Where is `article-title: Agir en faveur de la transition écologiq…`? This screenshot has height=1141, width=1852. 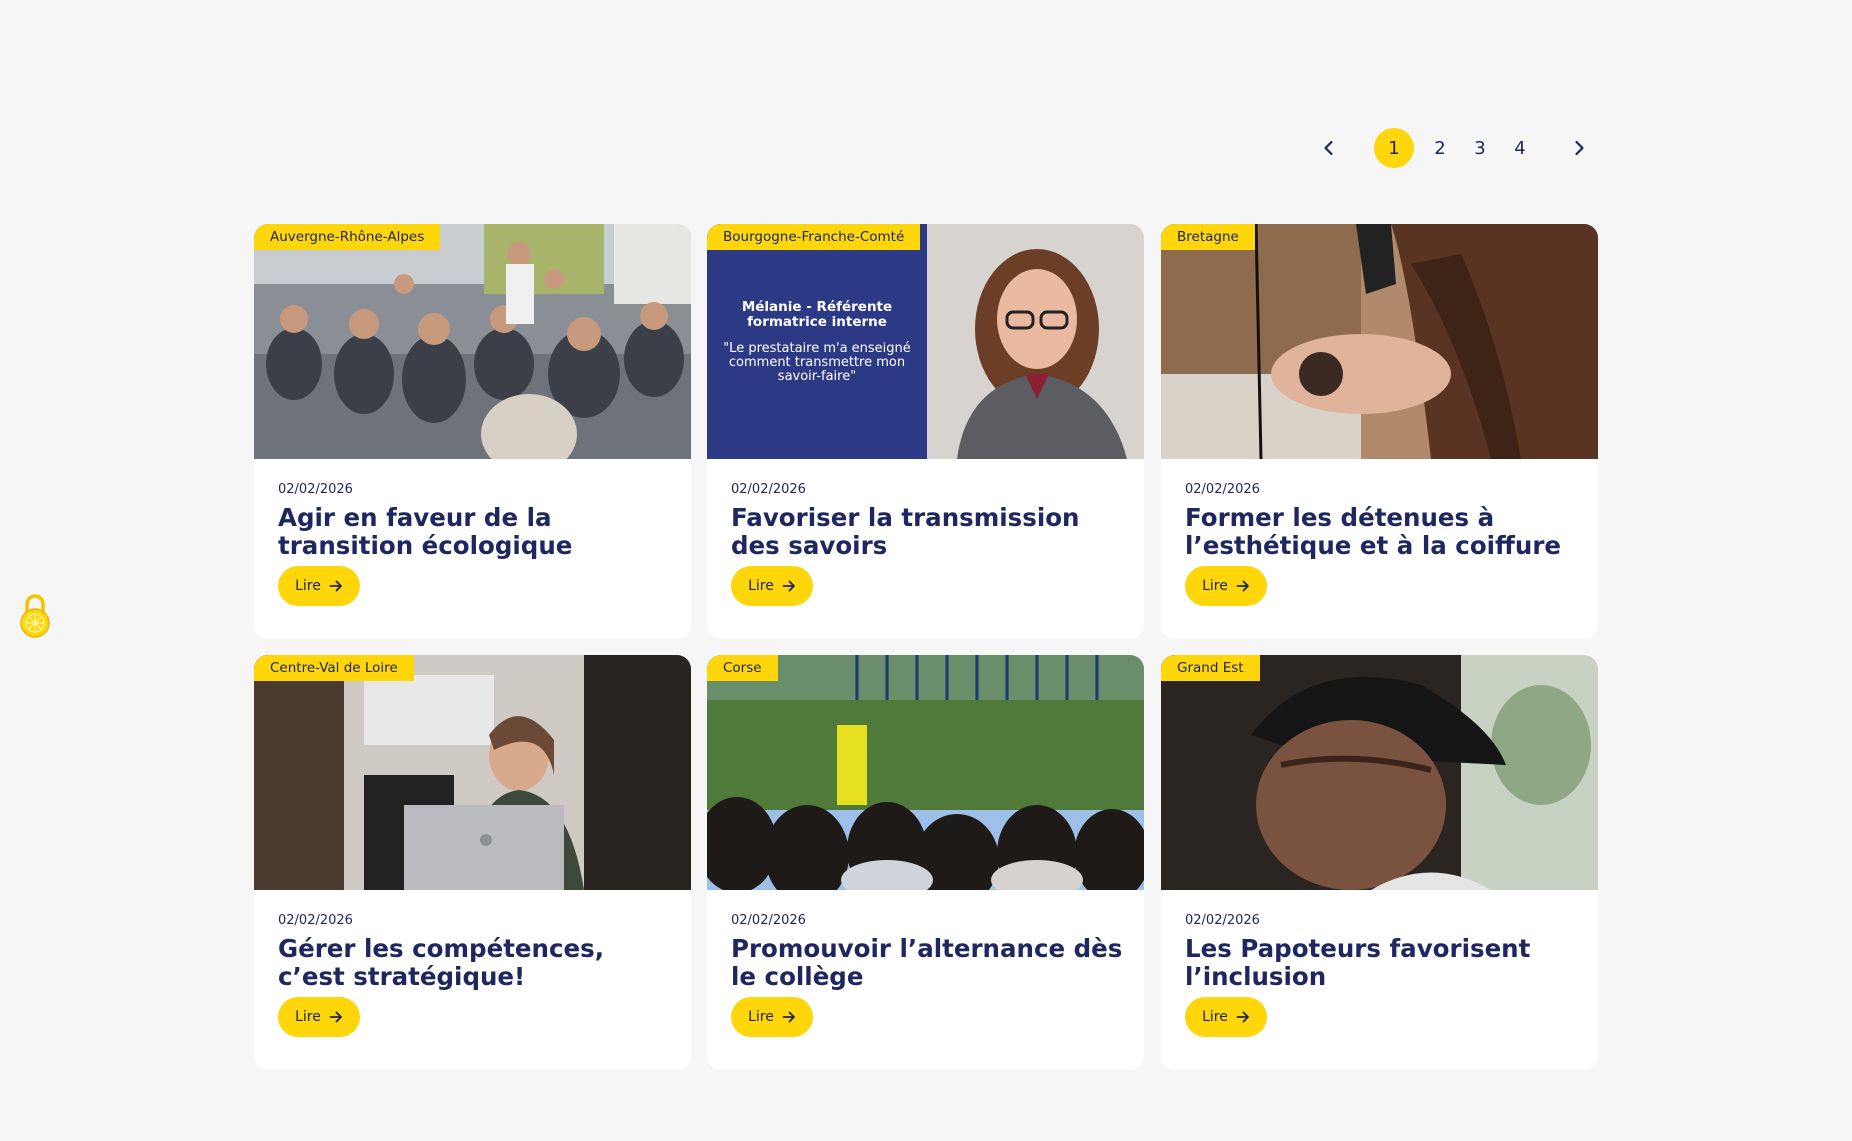 article-title: Agir en faveur de la transition écologiq… is located at coordinates (475, 532).